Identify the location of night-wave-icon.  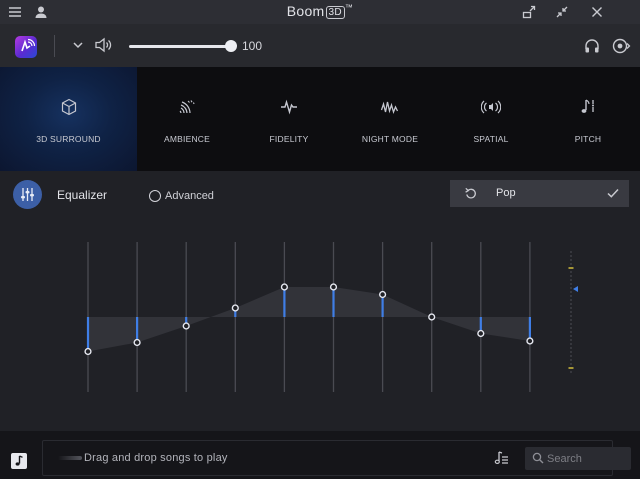
(390, 107).